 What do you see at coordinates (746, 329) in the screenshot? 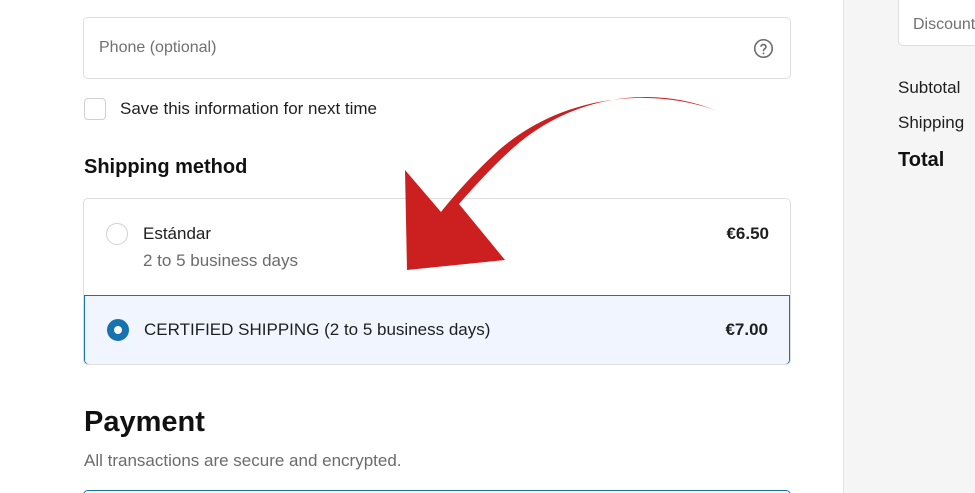
I see `shipping-option-price: €7.00` at bounding box center [746, 329].